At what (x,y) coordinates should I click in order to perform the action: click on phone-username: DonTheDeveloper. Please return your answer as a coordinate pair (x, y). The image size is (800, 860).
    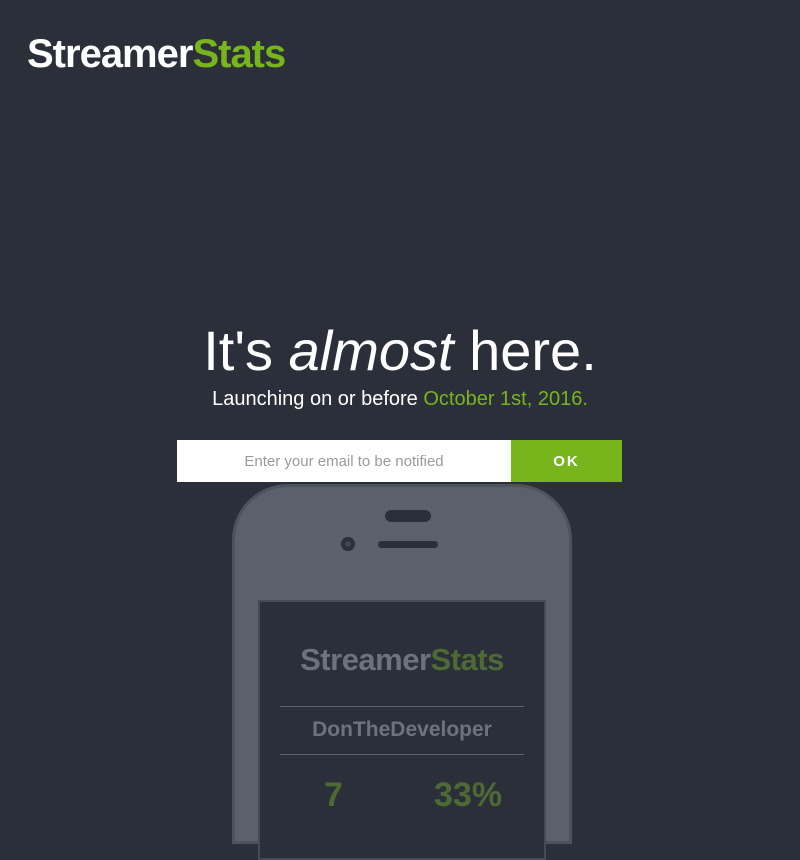
    Looking at the image, I should click on (402, 729).